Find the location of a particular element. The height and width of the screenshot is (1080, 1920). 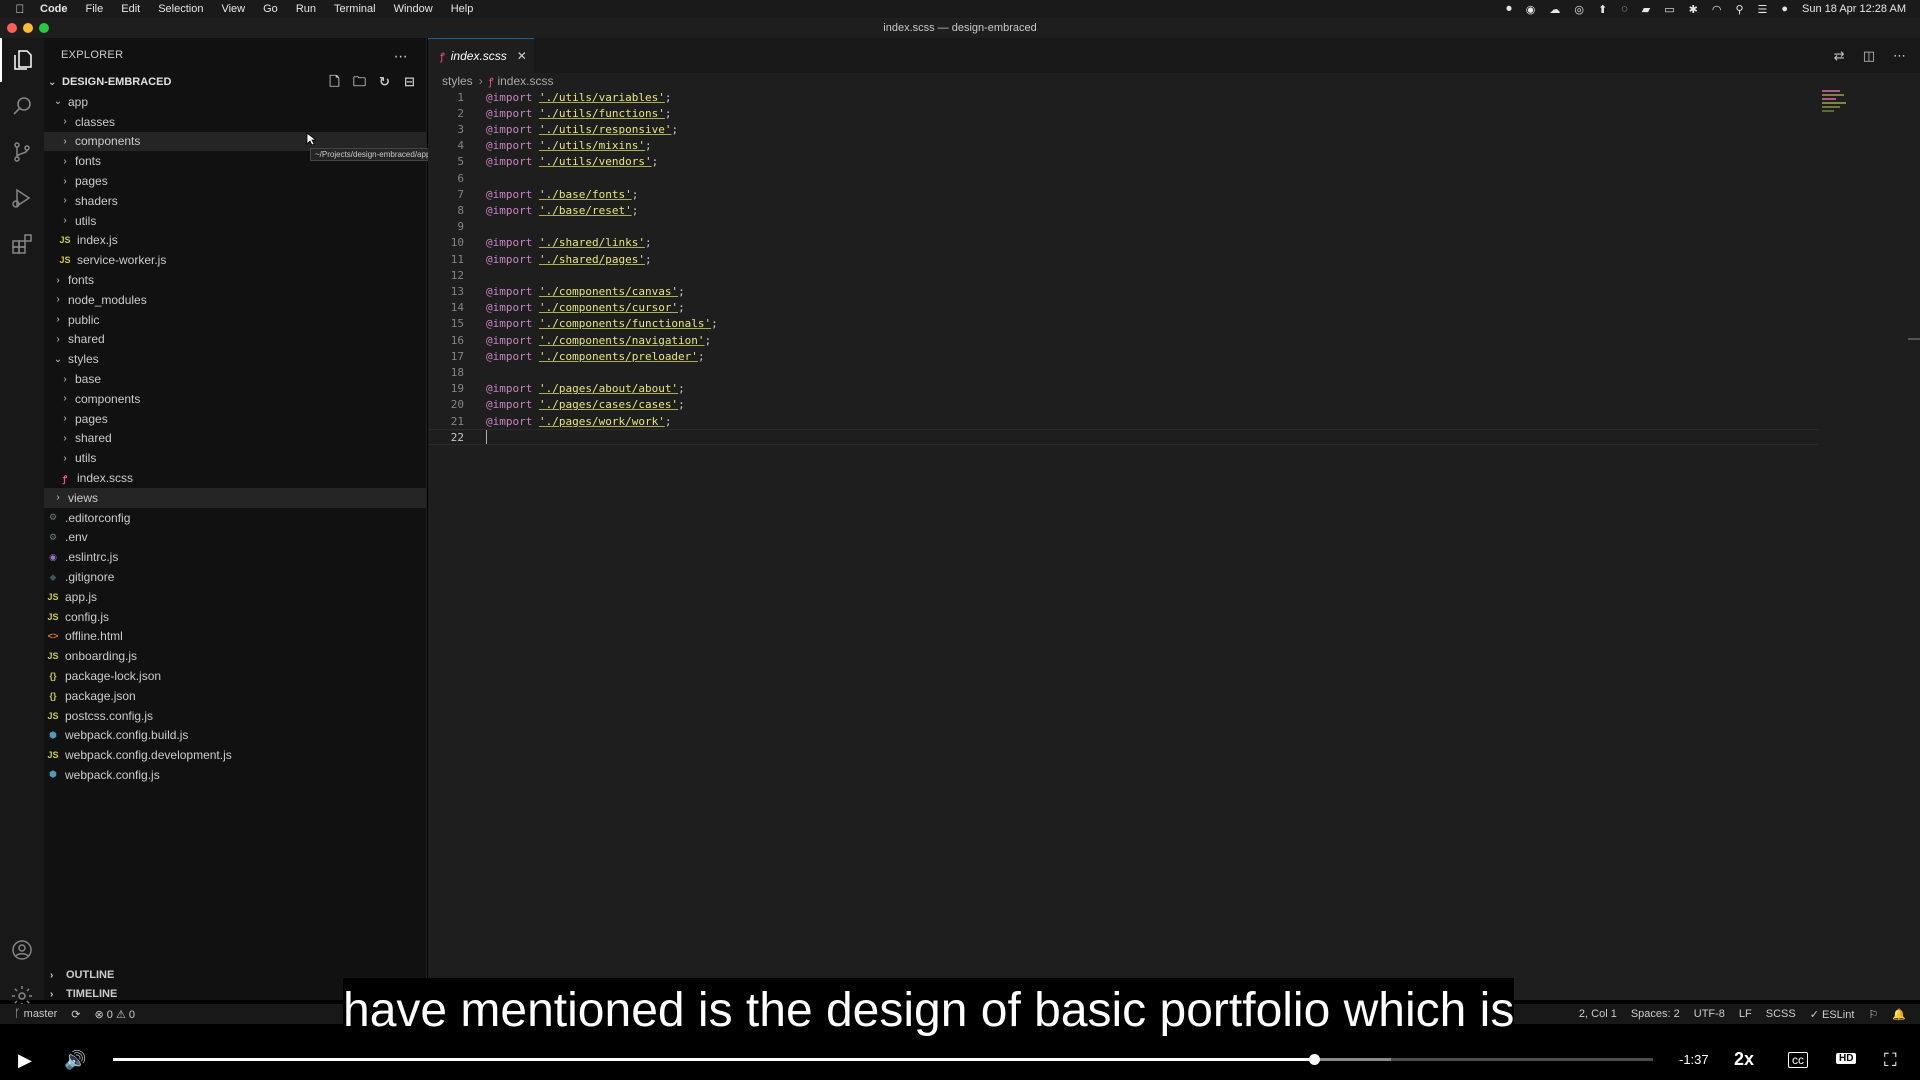

code-line: 20 @import './pages/cases/cases'; is located at coordinates (1123, 405).